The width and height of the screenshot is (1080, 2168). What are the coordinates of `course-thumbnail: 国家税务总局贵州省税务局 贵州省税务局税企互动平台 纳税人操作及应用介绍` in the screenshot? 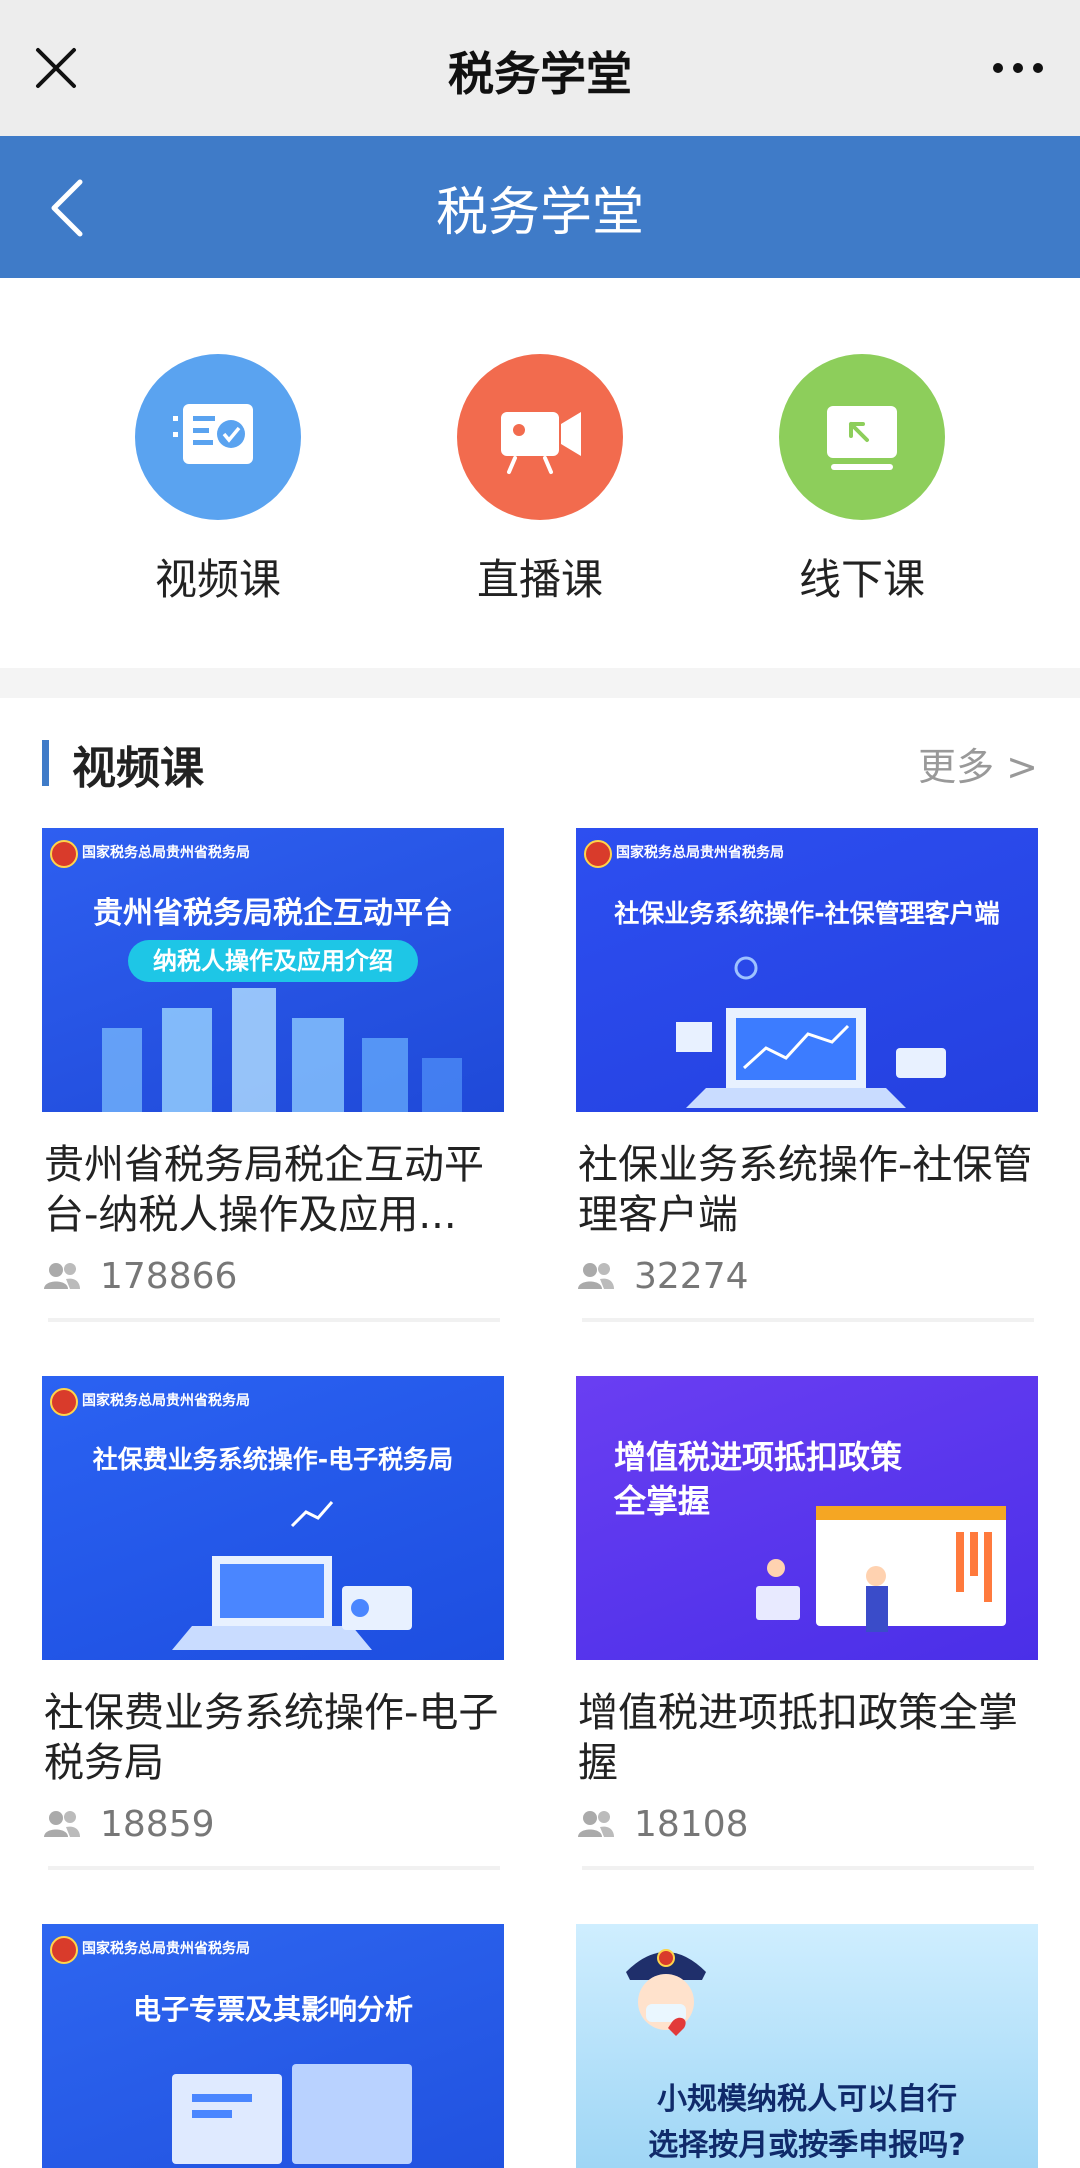 It's located at (273, 970).